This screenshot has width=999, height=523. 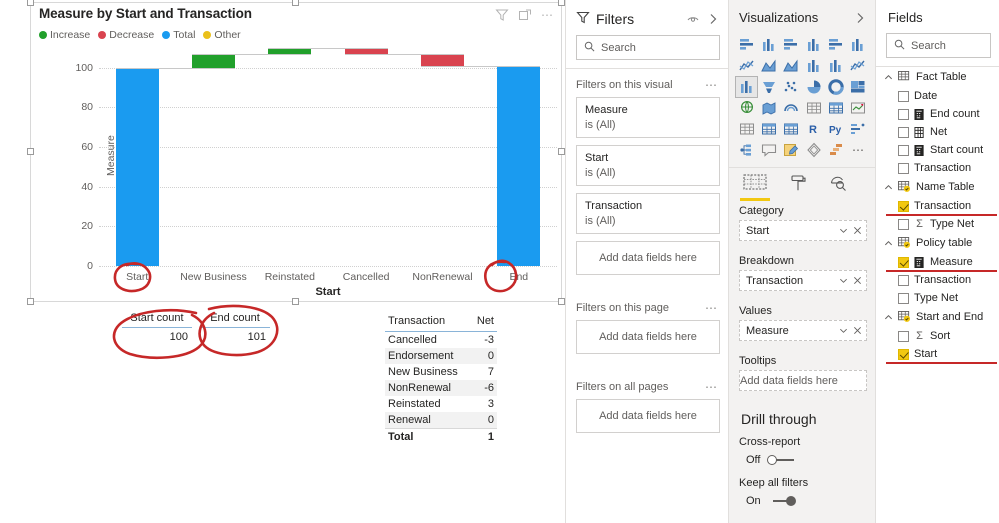 I want to click on fields-search-input: Search, so click(x=938, y=45).